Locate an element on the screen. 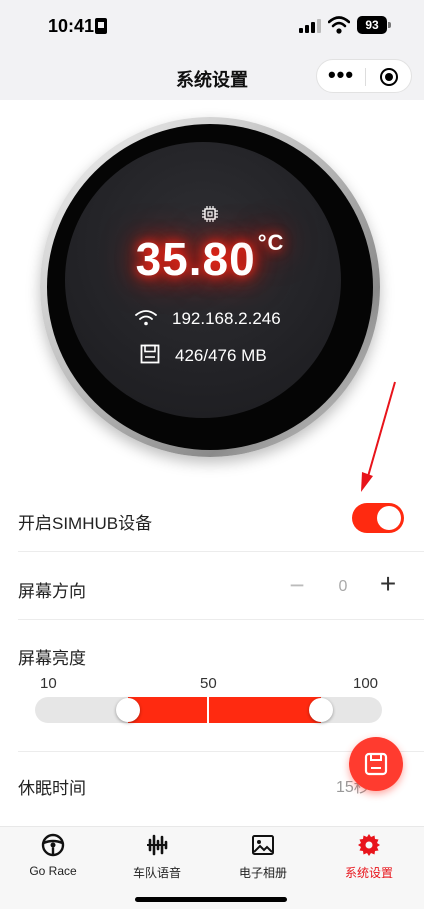  ip-address: 192.168.2.246 is located at coordinates (226, 318).